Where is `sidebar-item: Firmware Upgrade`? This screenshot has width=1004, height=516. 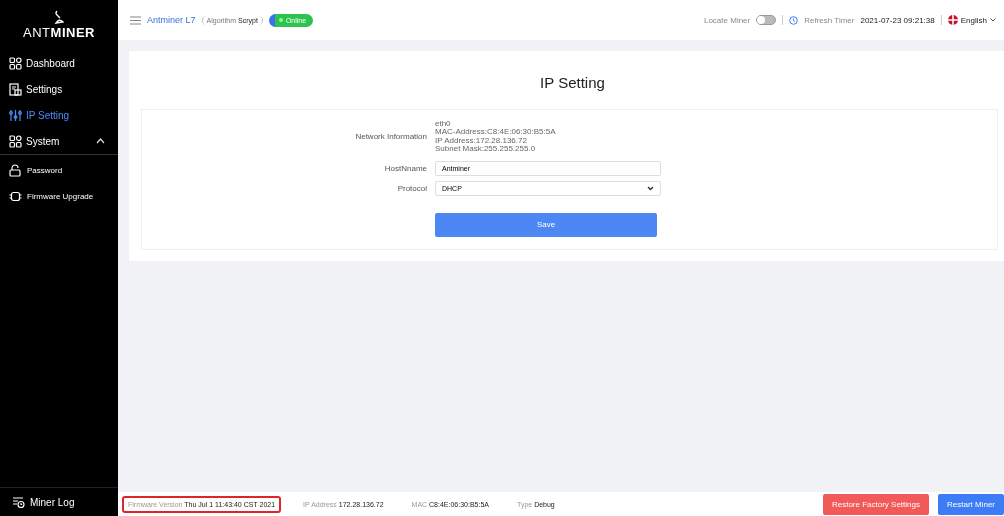
sidebar-item: Firmware Upgrade is located at coordinates (59, 196).